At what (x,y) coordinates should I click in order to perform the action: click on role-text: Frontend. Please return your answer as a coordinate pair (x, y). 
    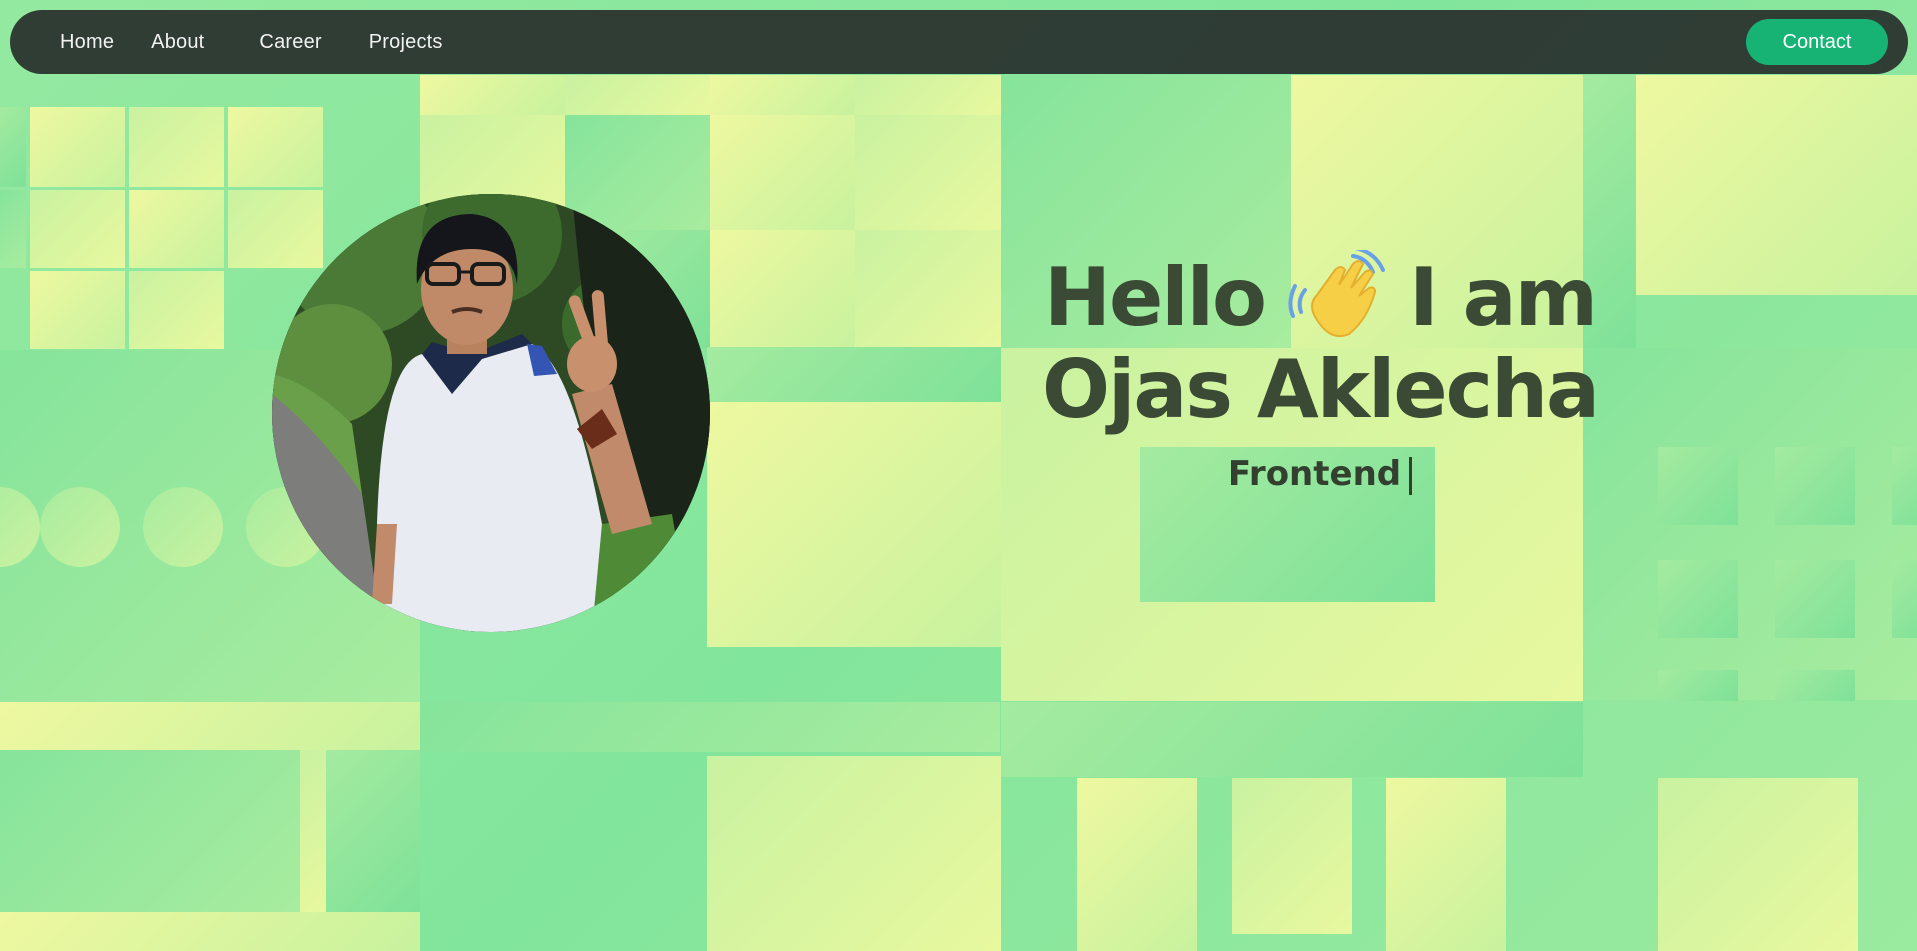
    Looking at the image, I should click on (1314, 474).